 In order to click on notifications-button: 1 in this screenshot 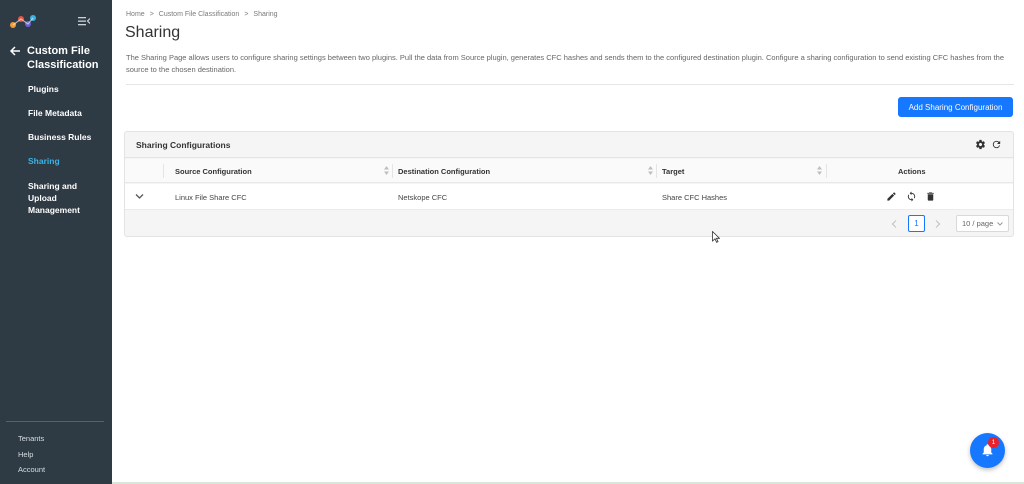, I will do `click(987, 450)`.